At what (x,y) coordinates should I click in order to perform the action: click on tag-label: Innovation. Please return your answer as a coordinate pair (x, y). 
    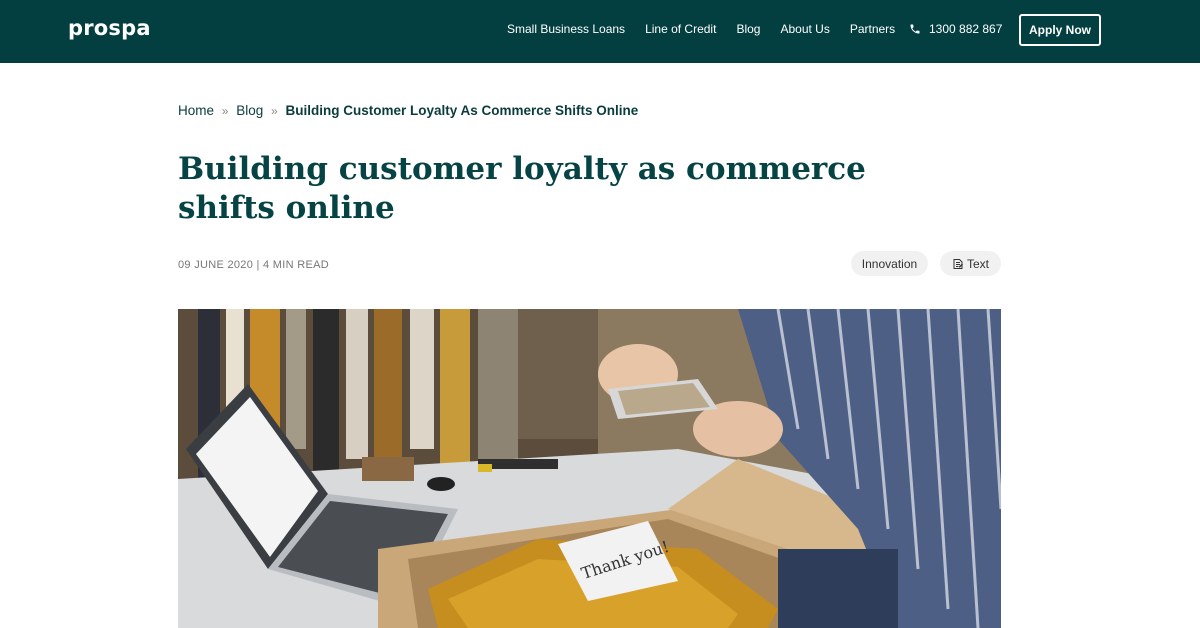
    Looking at the image, I should click on (889, 263).